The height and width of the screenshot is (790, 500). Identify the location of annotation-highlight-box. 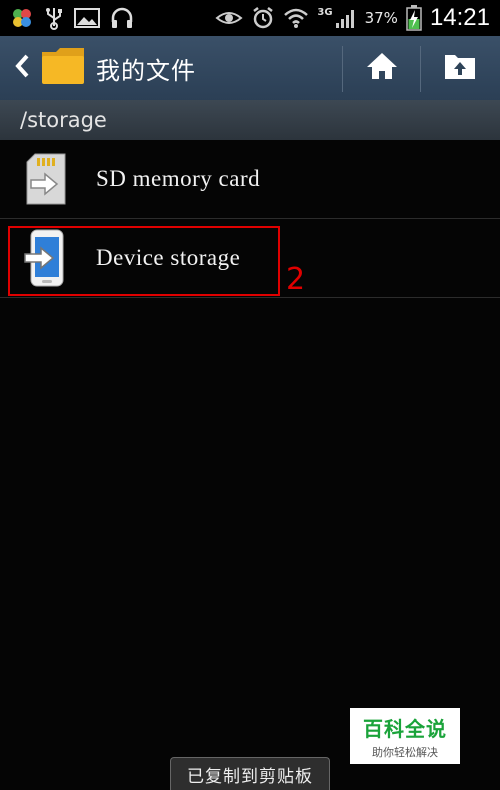
(144, 261).